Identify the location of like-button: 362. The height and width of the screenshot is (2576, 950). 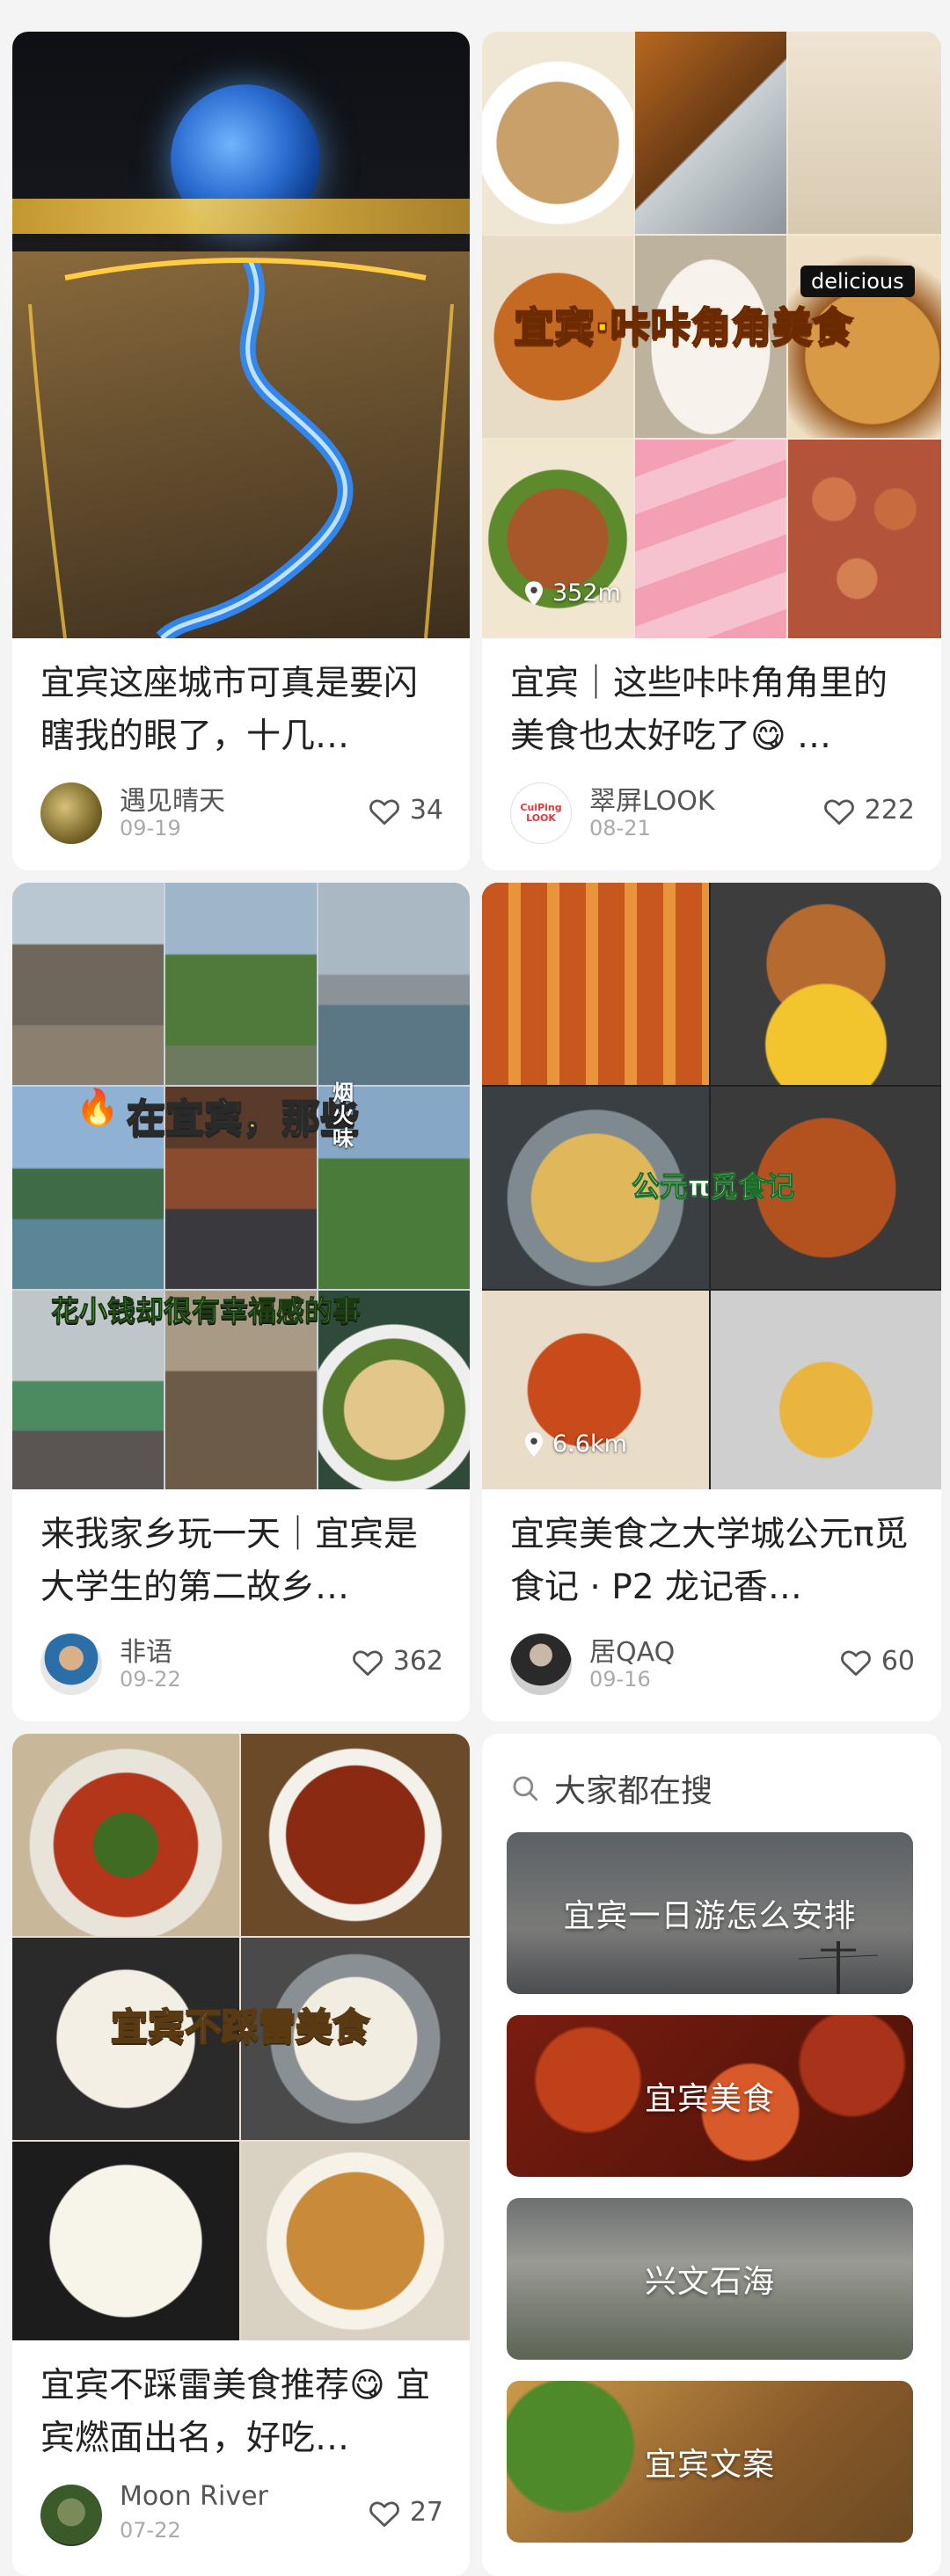
(397, 1661).